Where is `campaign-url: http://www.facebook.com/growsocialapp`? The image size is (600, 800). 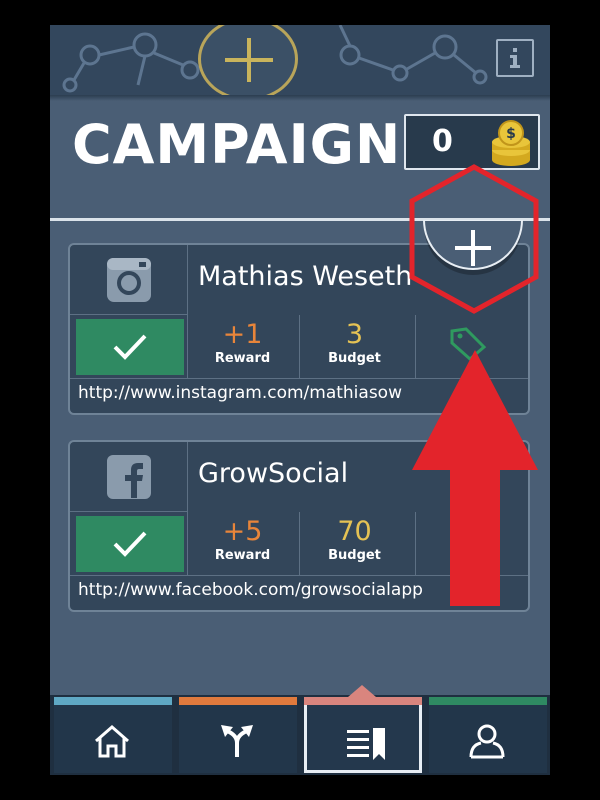
campaign-url: http://www.facebook.com/growsocialapp is located at coordinates (250, 590).